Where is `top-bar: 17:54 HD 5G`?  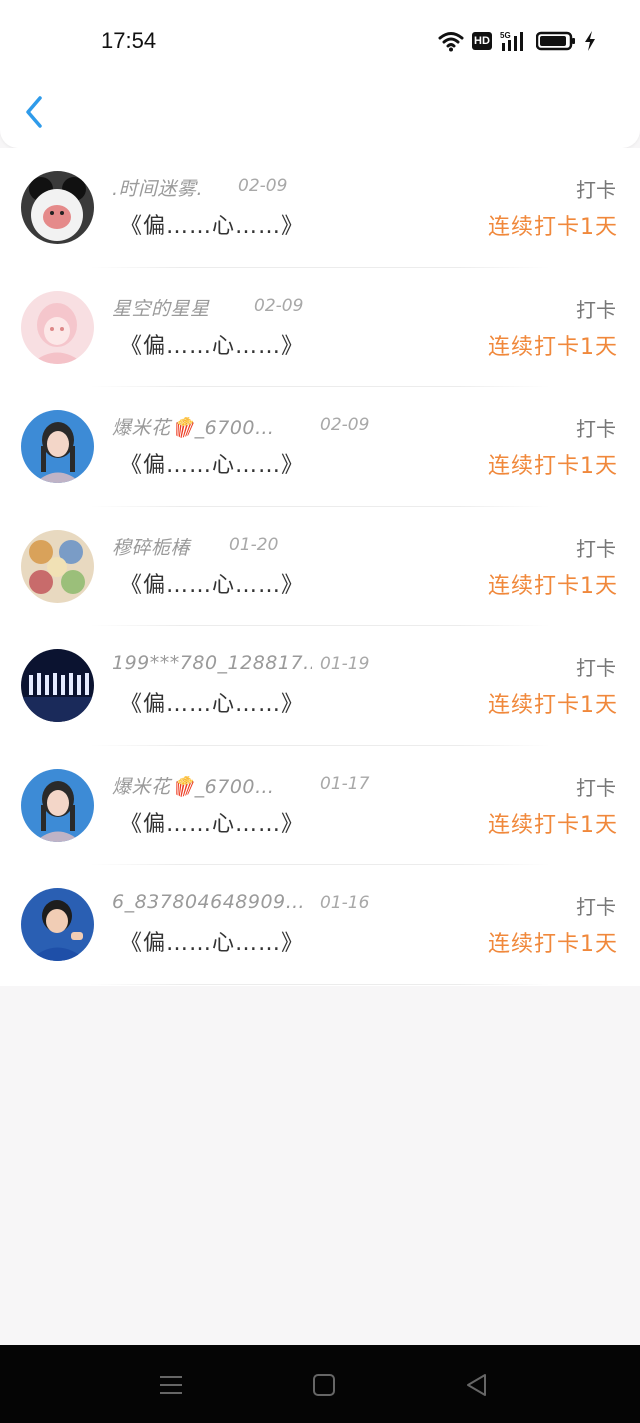
top-bar: 17:54 HD 5G is located at coordinates (320, 74).